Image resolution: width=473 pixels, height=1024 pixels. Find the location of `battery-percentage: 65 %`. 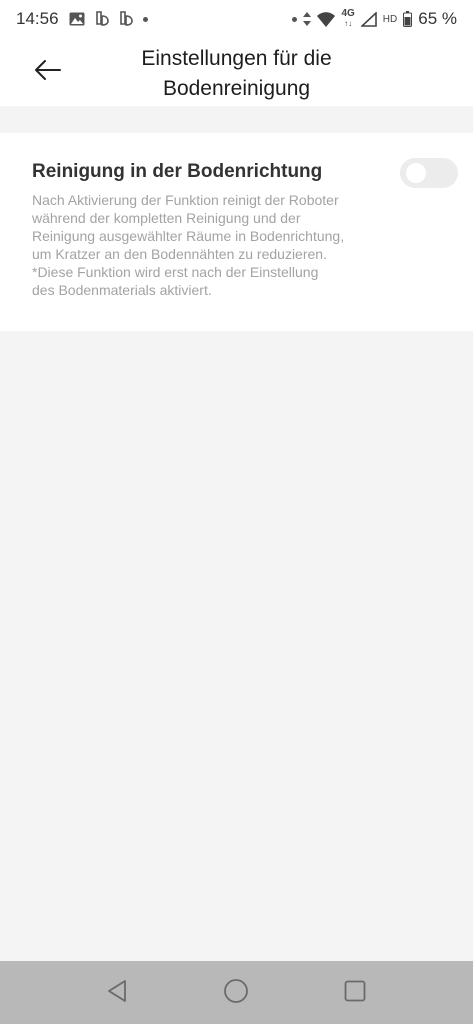

battery-percentage: 65 % is located at coordinates (437, 18).